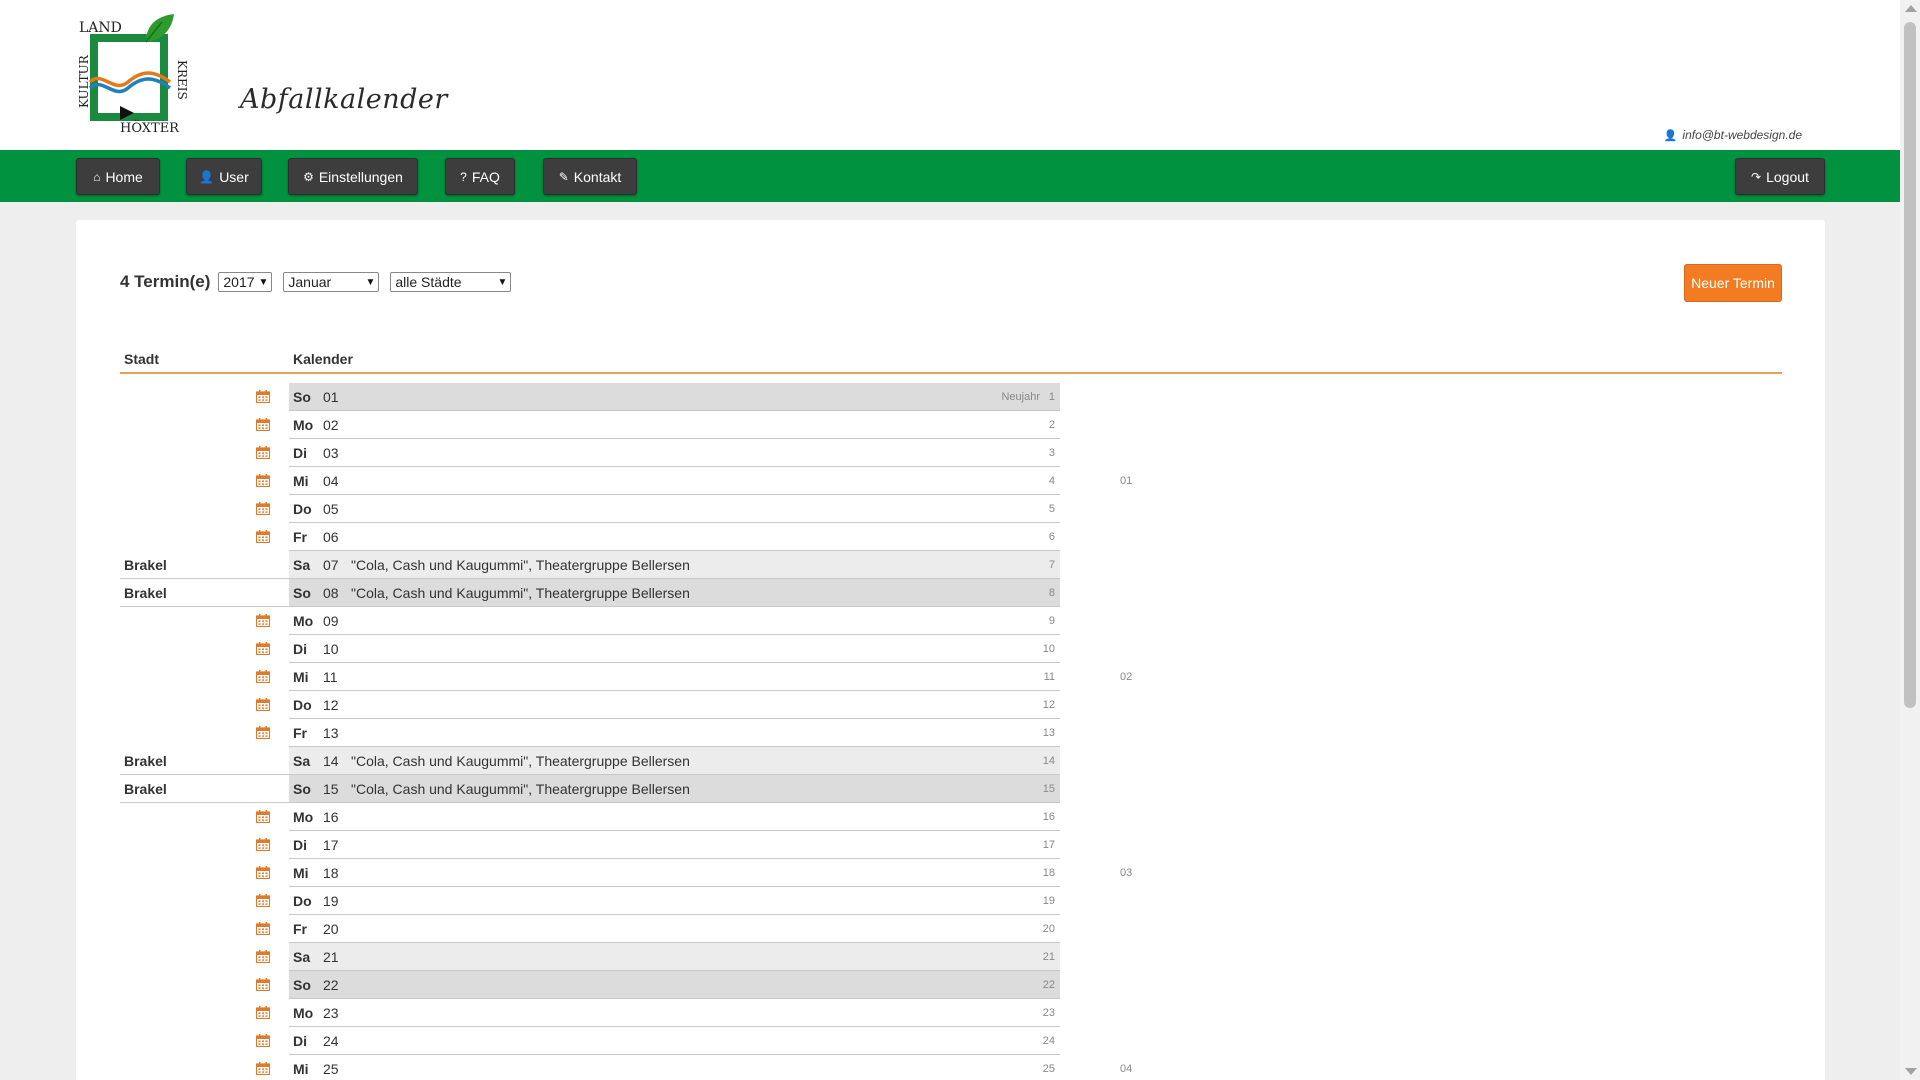  Describe the element at coordinates (331, 817) in the screenshot. I see `day-number: 16` at that location.